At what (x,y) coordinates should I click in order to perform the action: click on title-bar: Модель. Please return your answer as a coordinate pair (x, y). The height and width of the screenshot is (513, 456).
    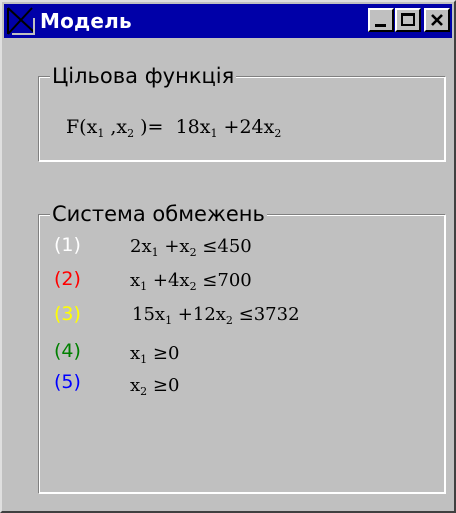
    Looking at the image, I should click on (228, 21).